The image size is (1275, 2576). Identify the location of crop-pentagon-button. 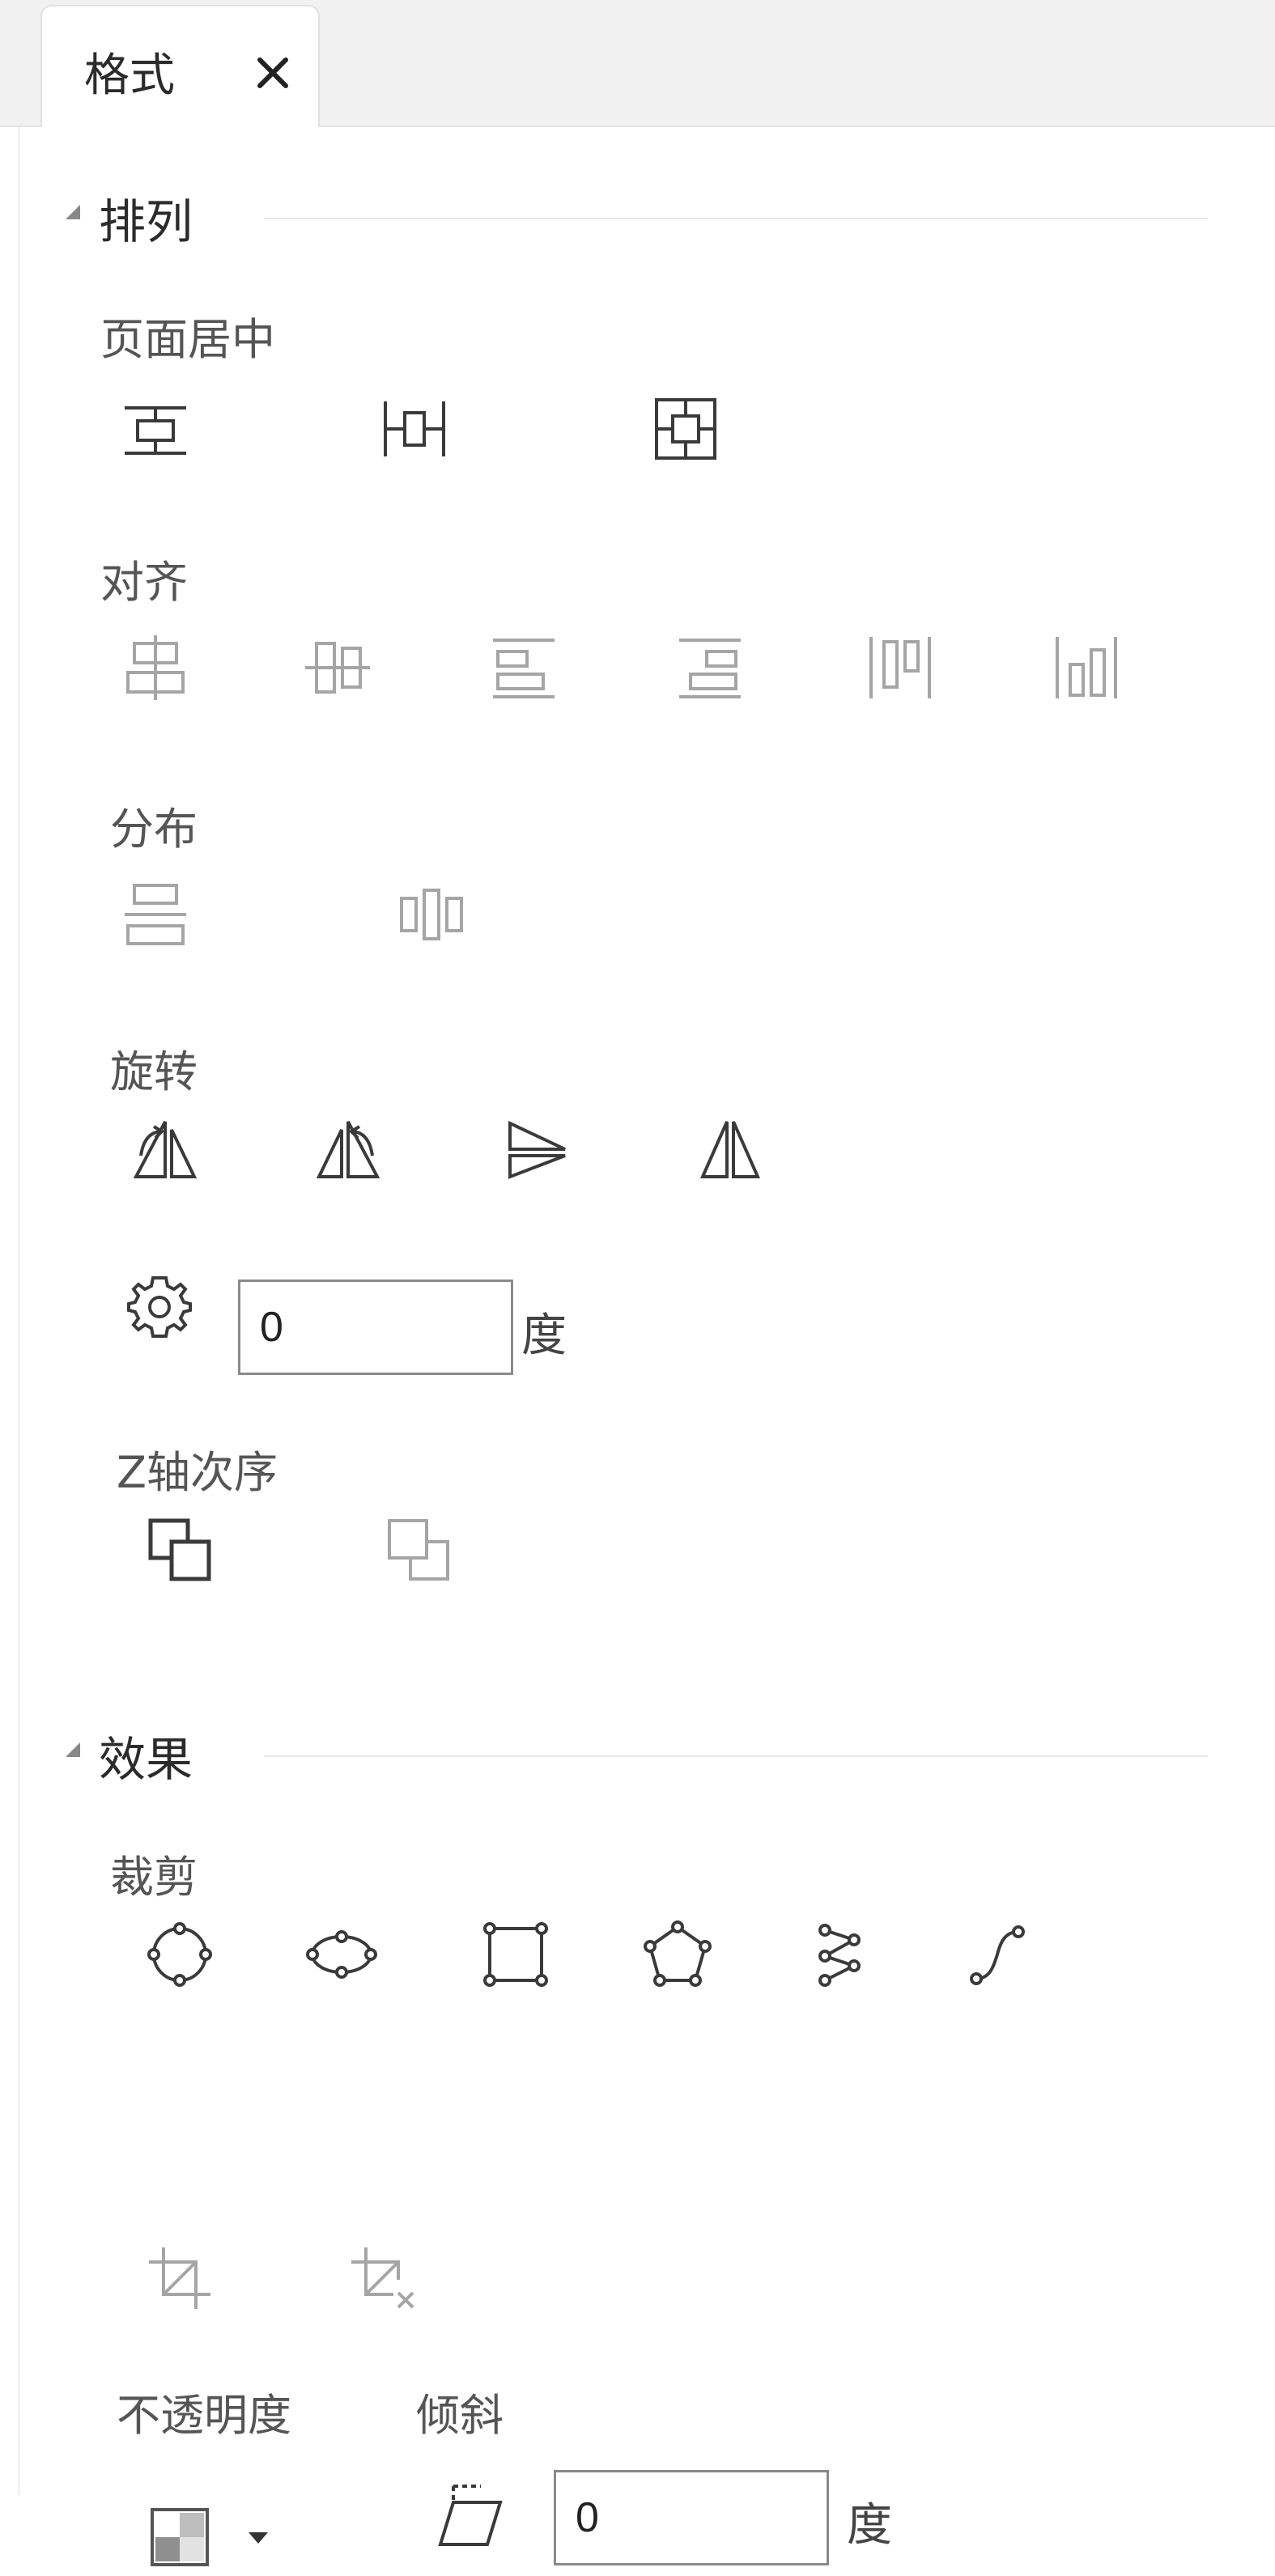
(678, 1954).